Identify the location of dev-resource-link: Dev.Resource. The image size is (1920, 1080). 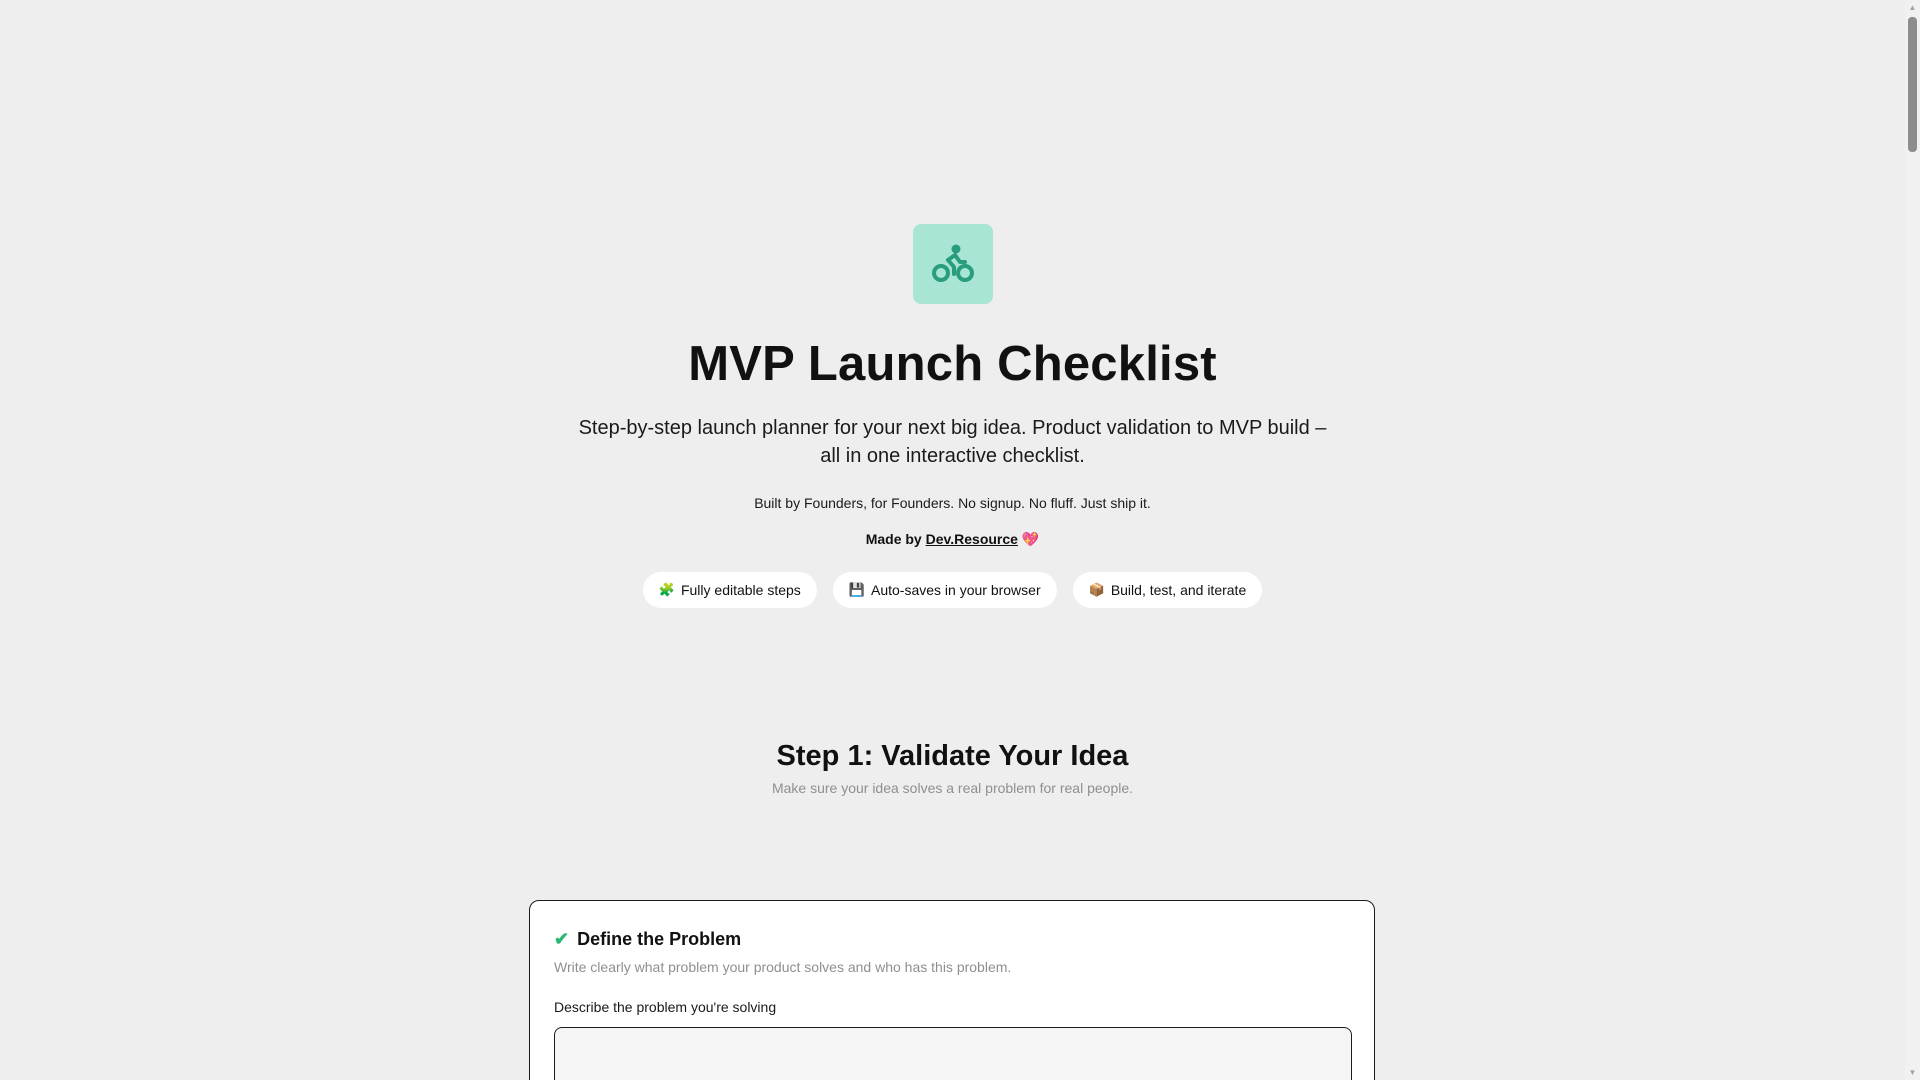
(972, 539).